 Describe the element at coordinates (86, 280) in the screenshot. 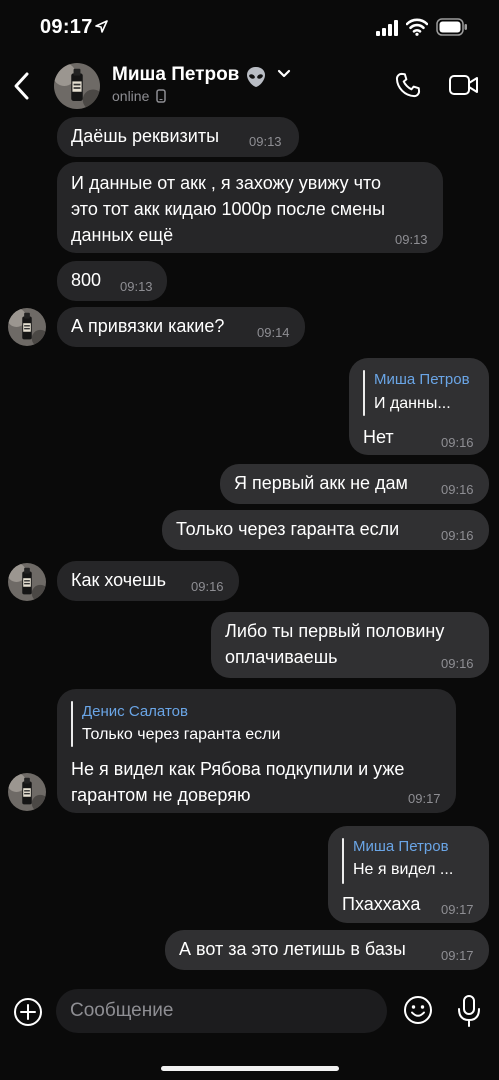

I see `message-text: 800` at that location.